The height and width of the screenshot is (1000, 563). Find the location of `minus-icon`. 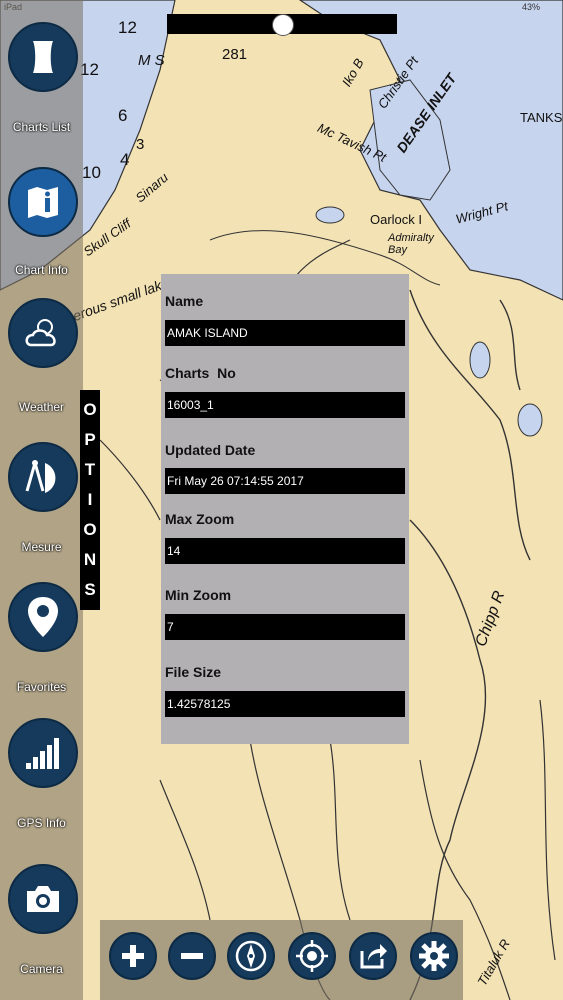

minus-icon is located at coordinates (192, 956).